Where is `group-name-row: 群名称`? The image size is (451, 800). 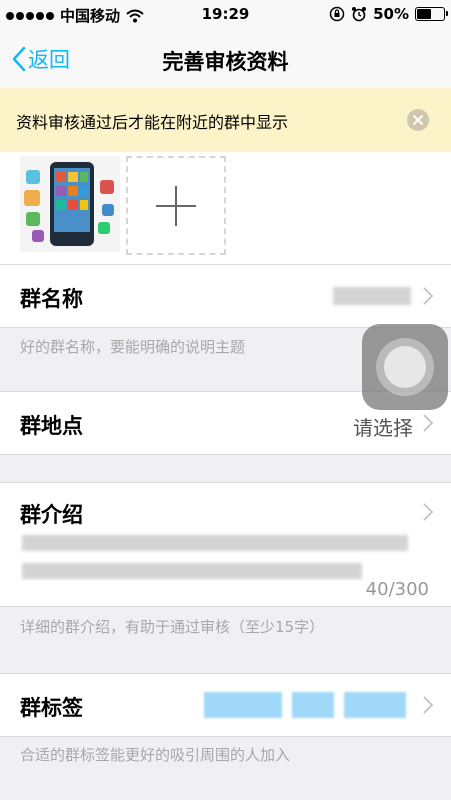 group-name-row: 群名称 is located at coordinates (225, 296).